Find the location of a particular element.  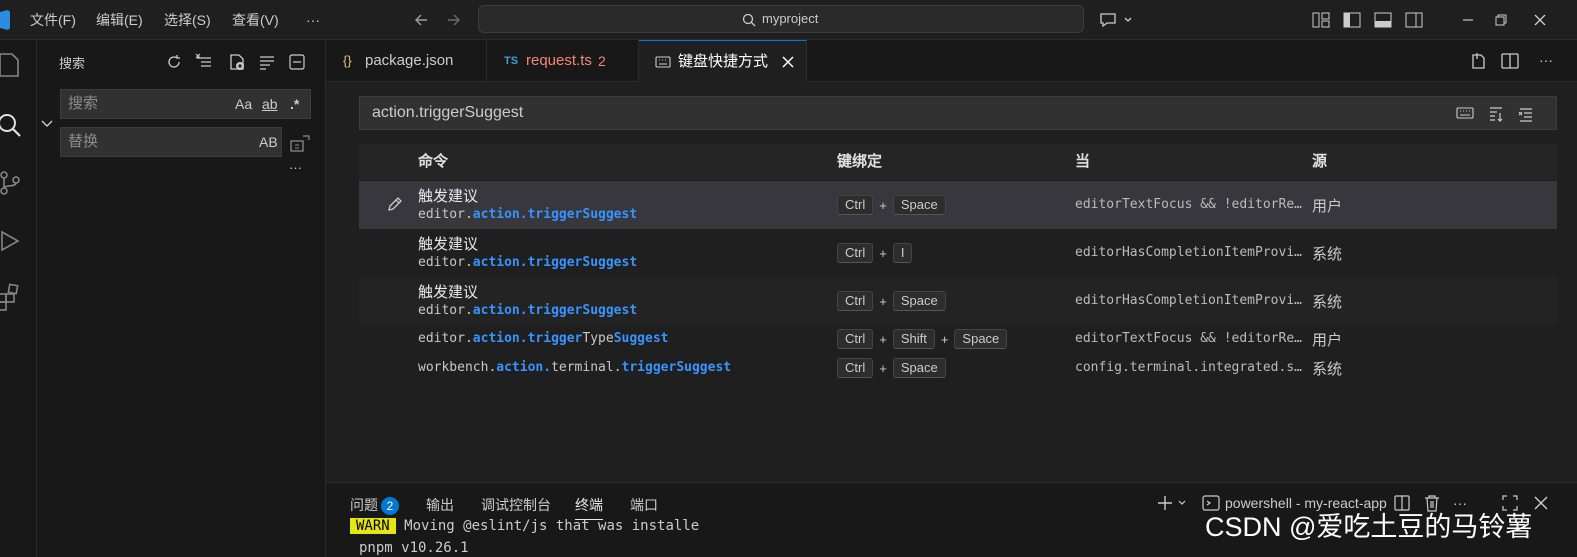

command-id: editor.action.triggerTypeSuggest is located at coordinates (543, 338).